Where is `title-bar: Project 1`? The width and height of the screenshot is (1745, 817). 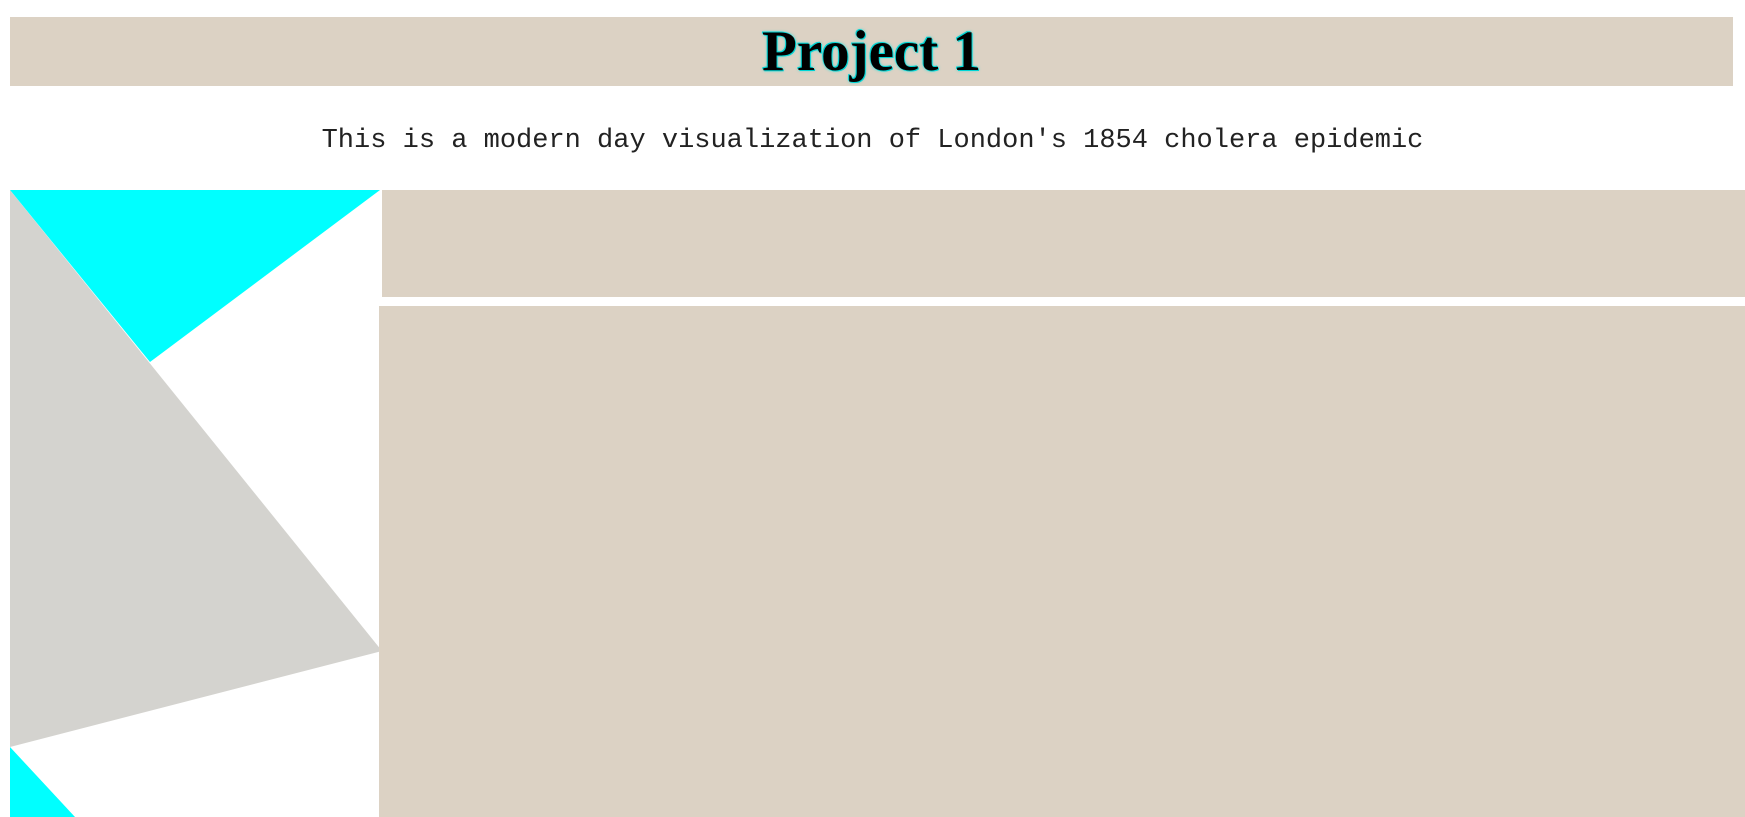 title-bar: Project 1 is located at coordinates (871, 51).